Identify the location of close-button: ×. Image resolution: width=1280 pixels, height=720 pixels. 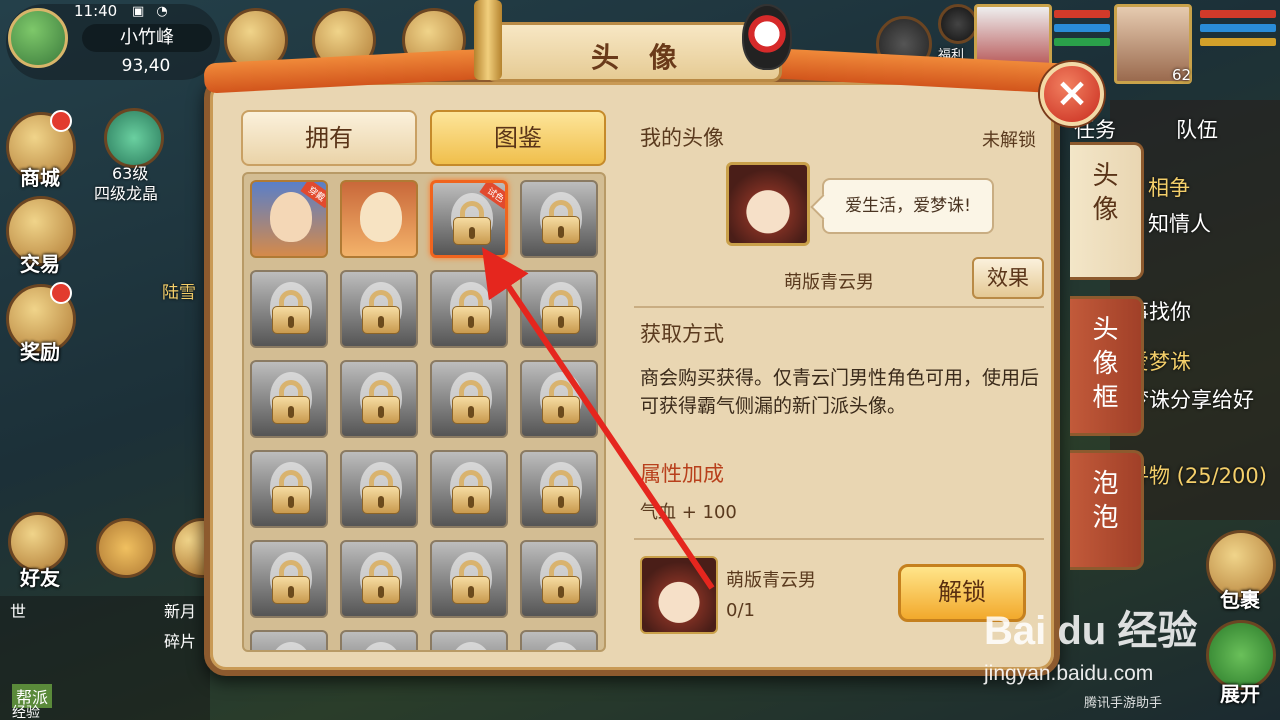
(1072, 94).